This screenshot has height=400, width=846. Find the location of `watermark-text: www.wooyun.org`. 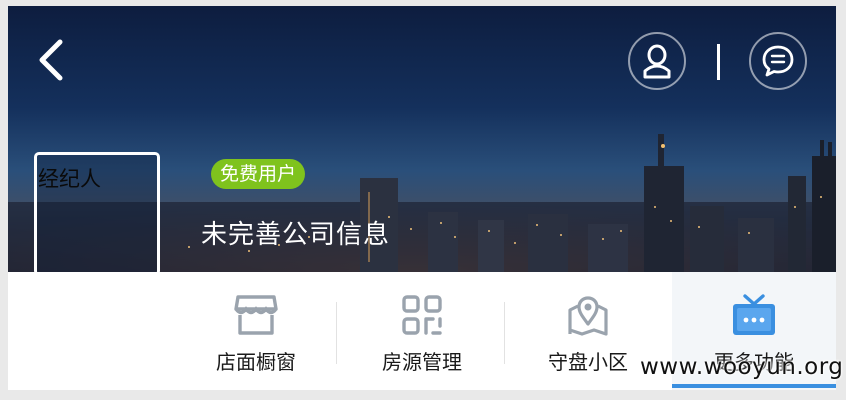

watermark-text: www.wooyun.org is located at coordinates (742, 367).